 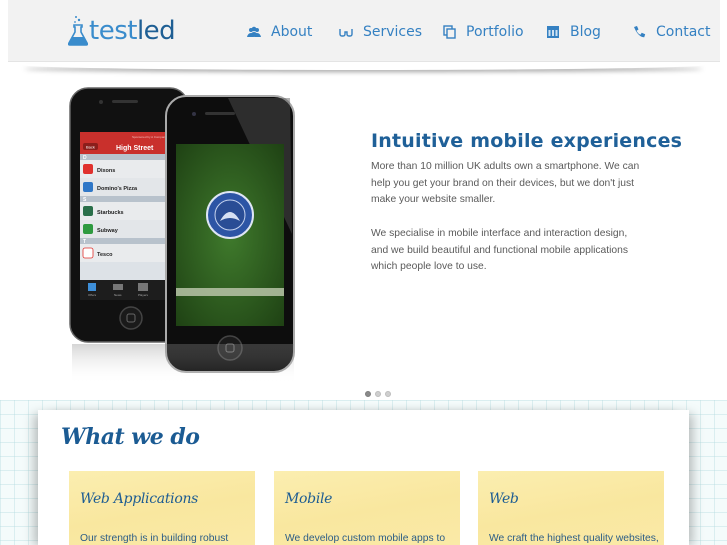 What do you see at coordinates (132, 31) in the screenshot?
I see `logo-text: testled` at bounding box center [132, 31].